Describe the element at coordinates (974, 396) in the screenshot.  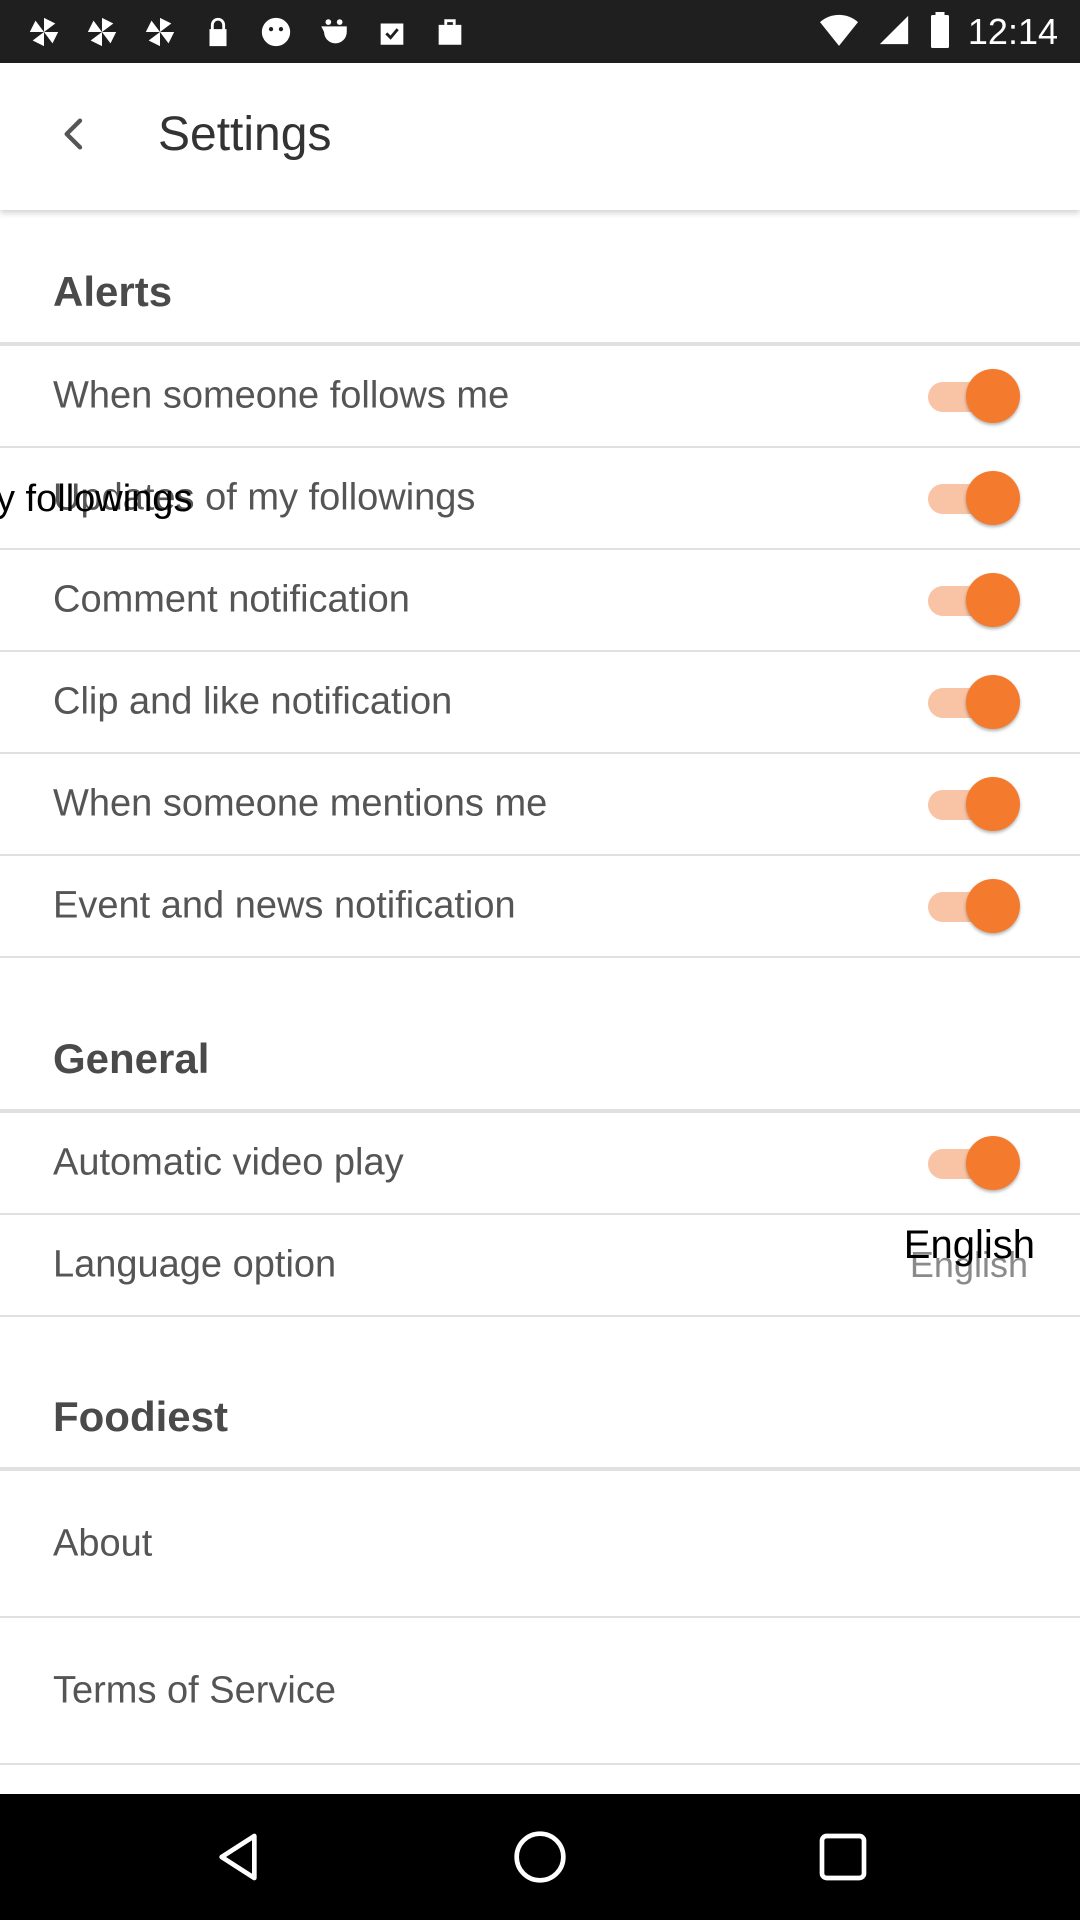
I see `follows-me-toggle` at that location.